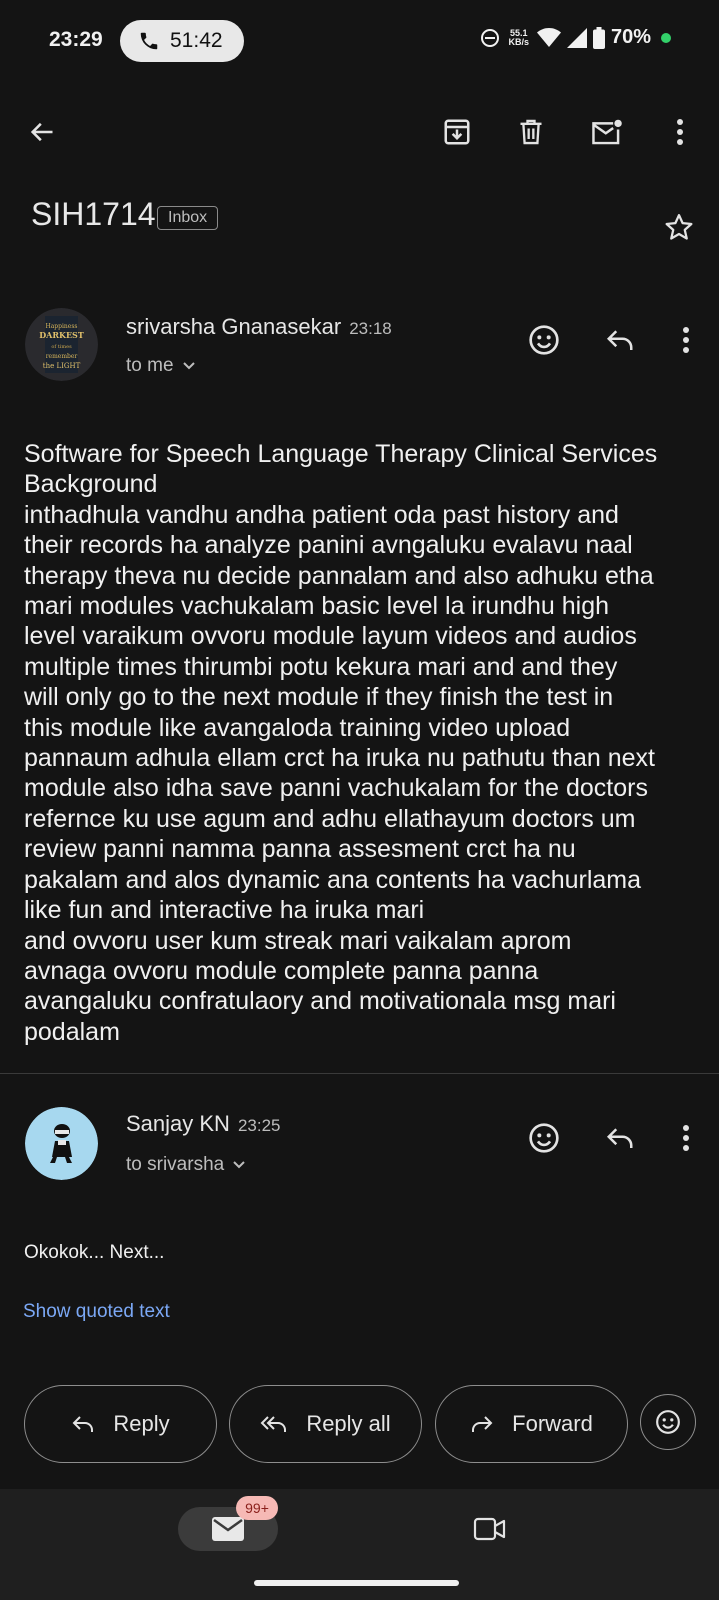 The width and height of the screenshot is (719, 1600). I want to click on message-2-header: Sanjay KN 23:25, so click(203, 1124).